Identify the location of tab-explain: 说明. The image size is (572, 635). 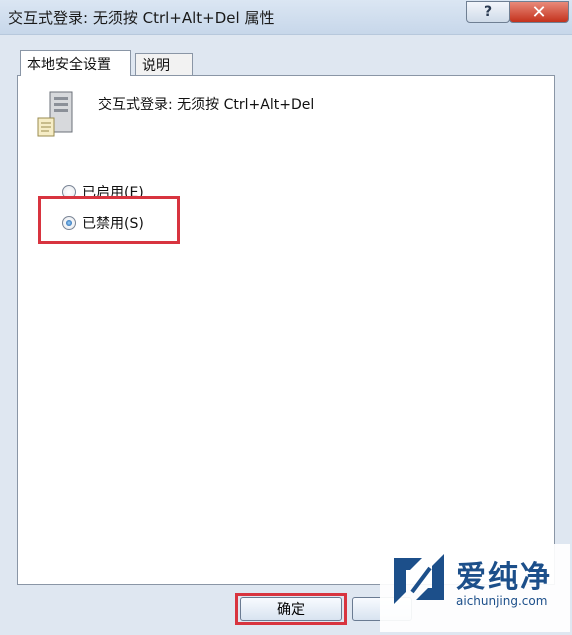
(164, 64).